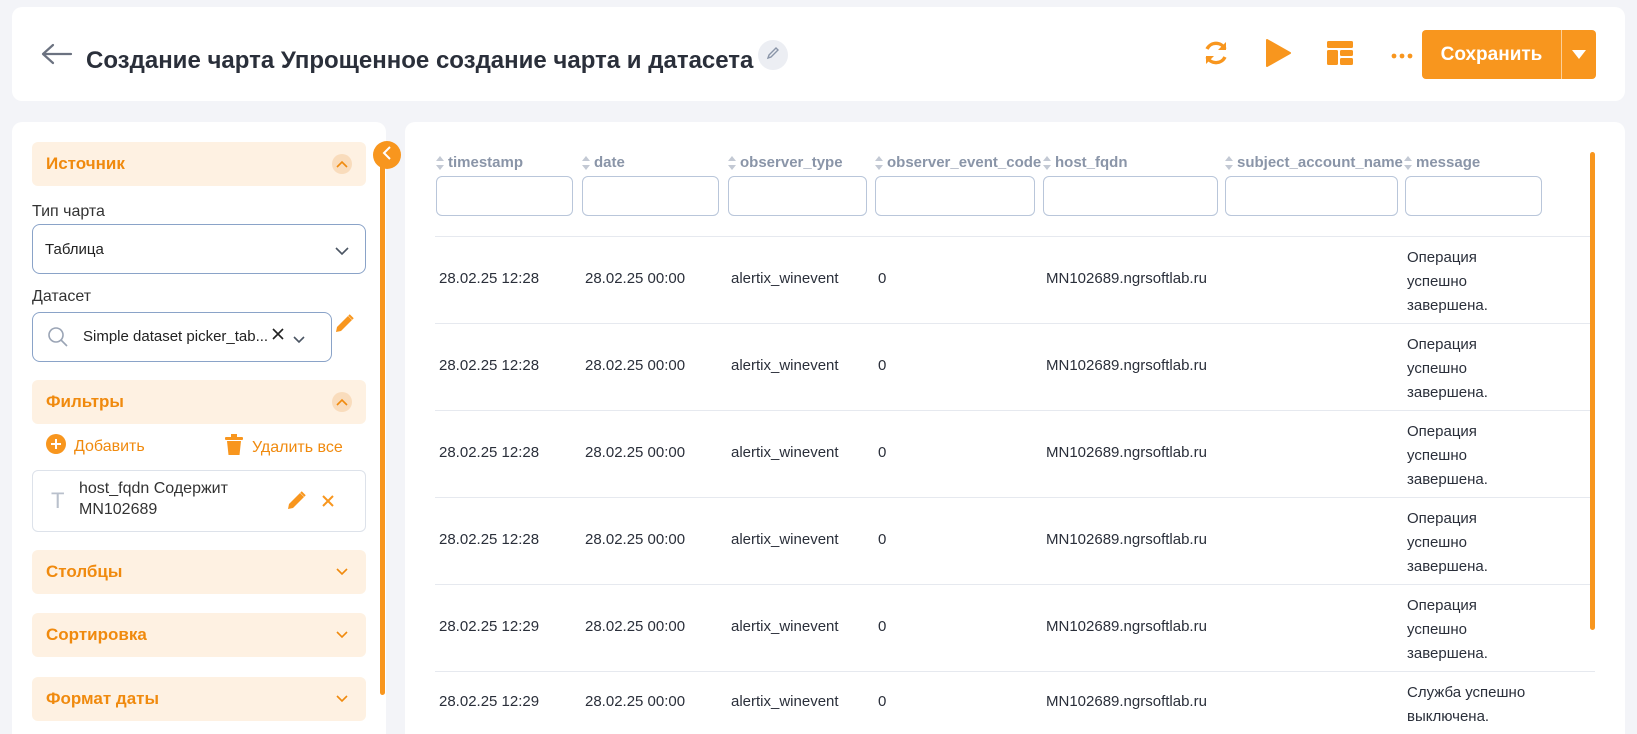  What do you see at coordinates (199, 699) in the screenshot?
I see `date-format-section-header: Формат даты` at bounding box center [199, 699].